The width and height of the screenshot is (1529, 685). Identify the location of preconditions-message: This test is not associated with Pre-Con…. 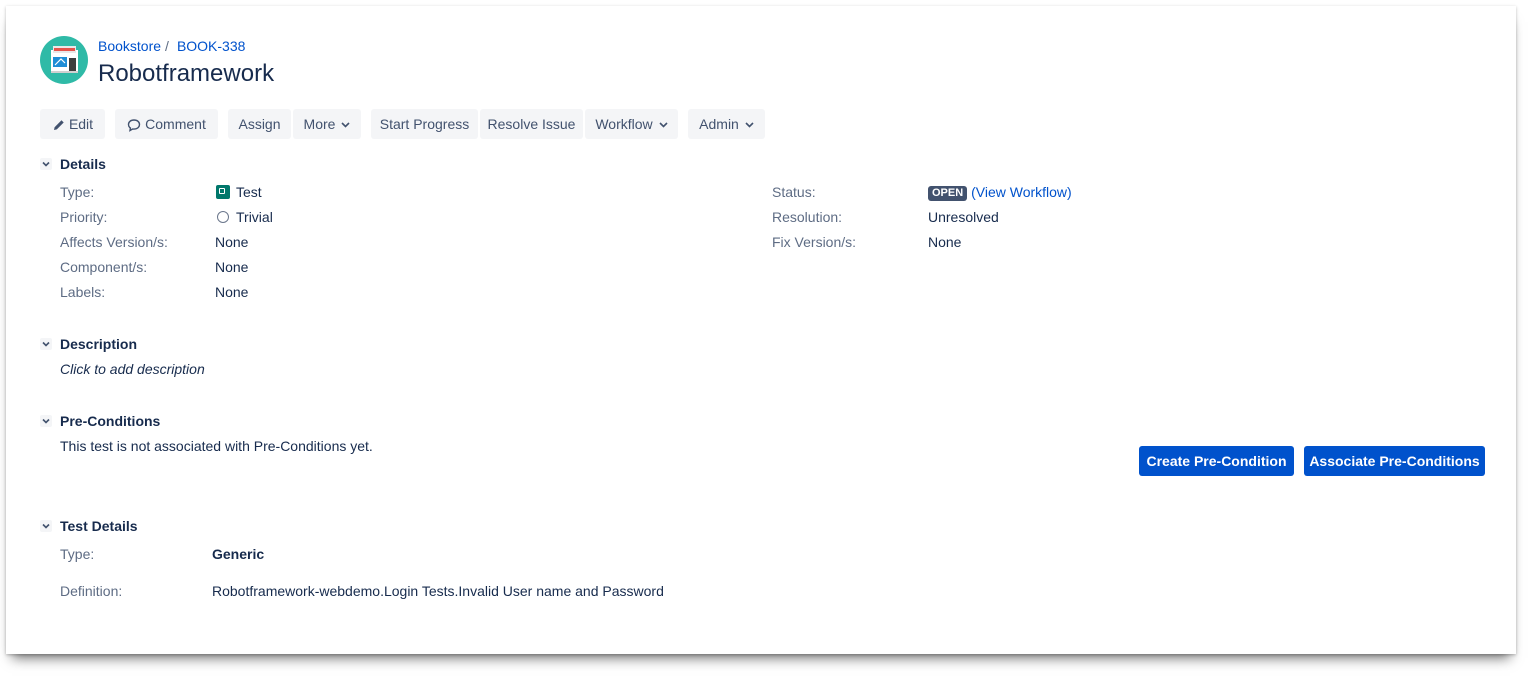
(216, 446).